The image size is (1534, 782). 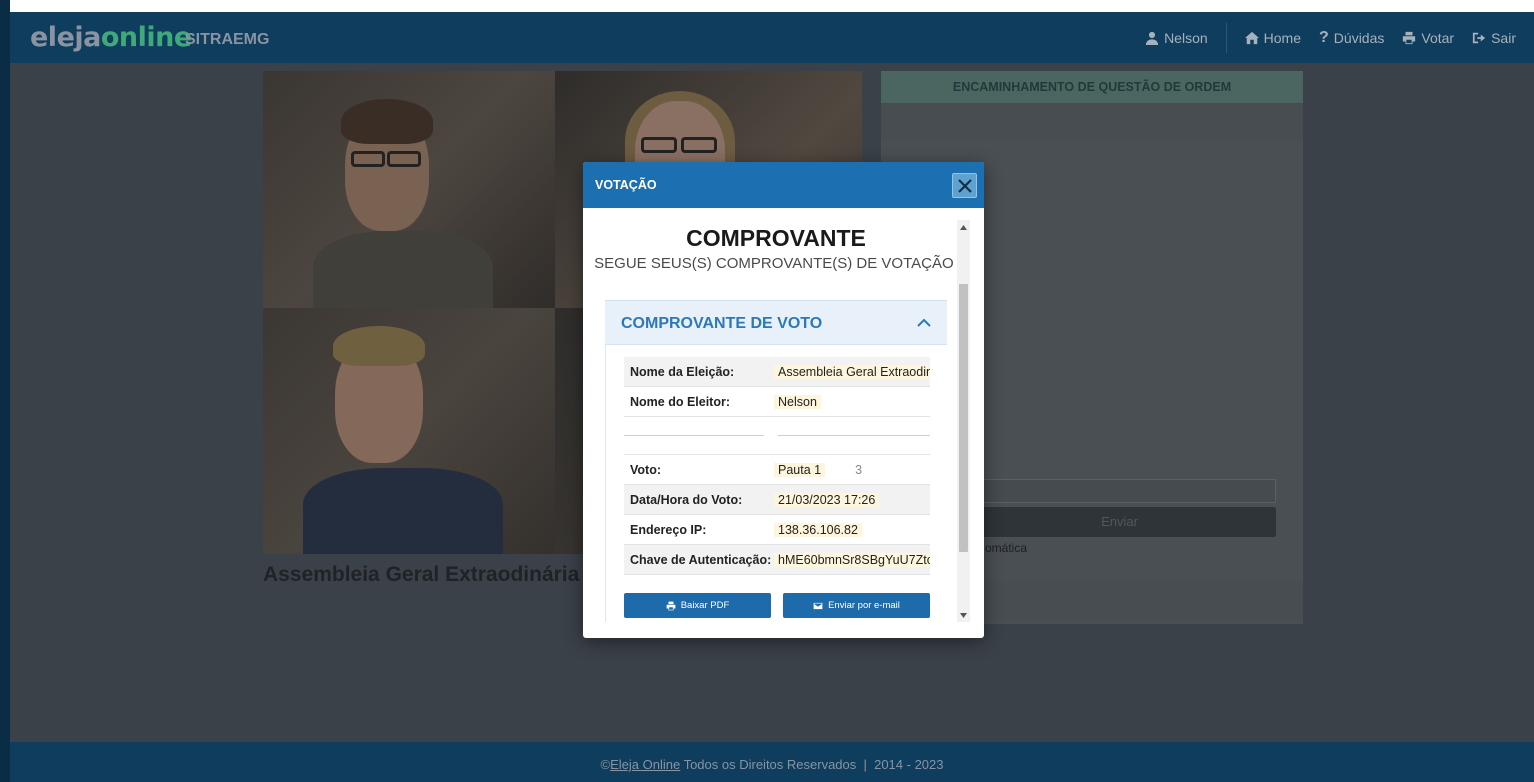 I want to click on question-panel-subheader, so click(x=1092, y=122).